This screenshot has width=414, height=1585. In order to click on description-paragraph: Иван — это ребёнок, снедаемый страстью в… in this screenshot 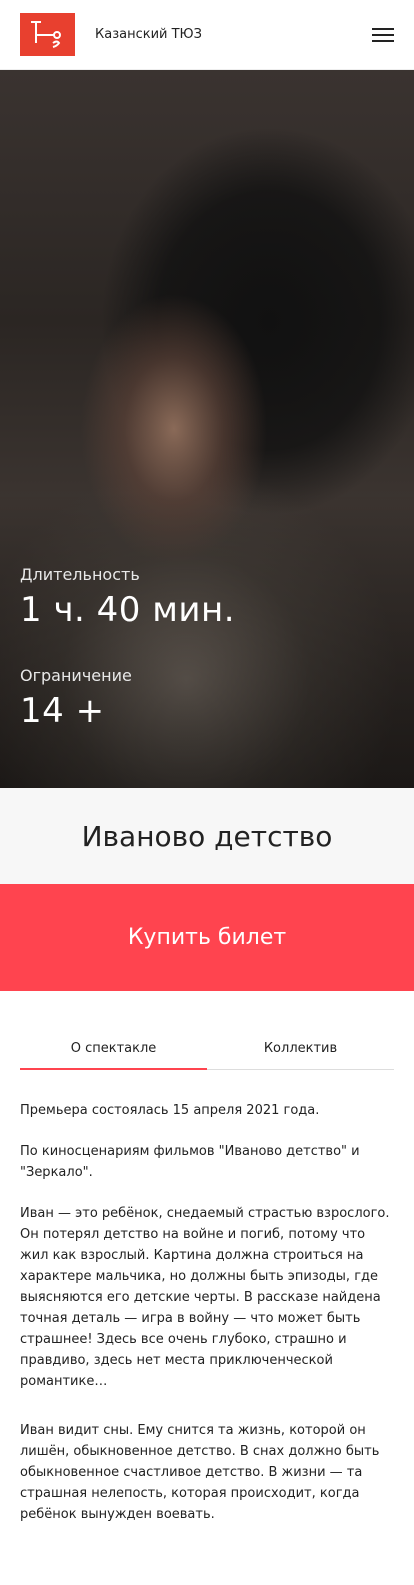, I will do `click(205, 1297)`.